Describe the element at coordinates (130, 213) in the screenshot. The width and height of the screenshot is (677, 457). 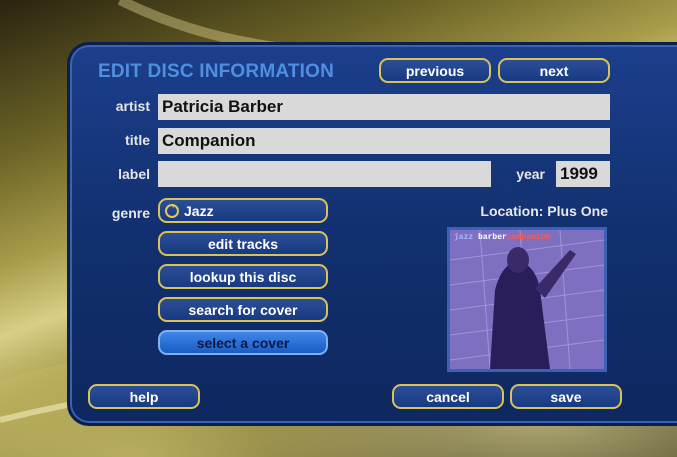
I see `genre-label: genre` at that location.